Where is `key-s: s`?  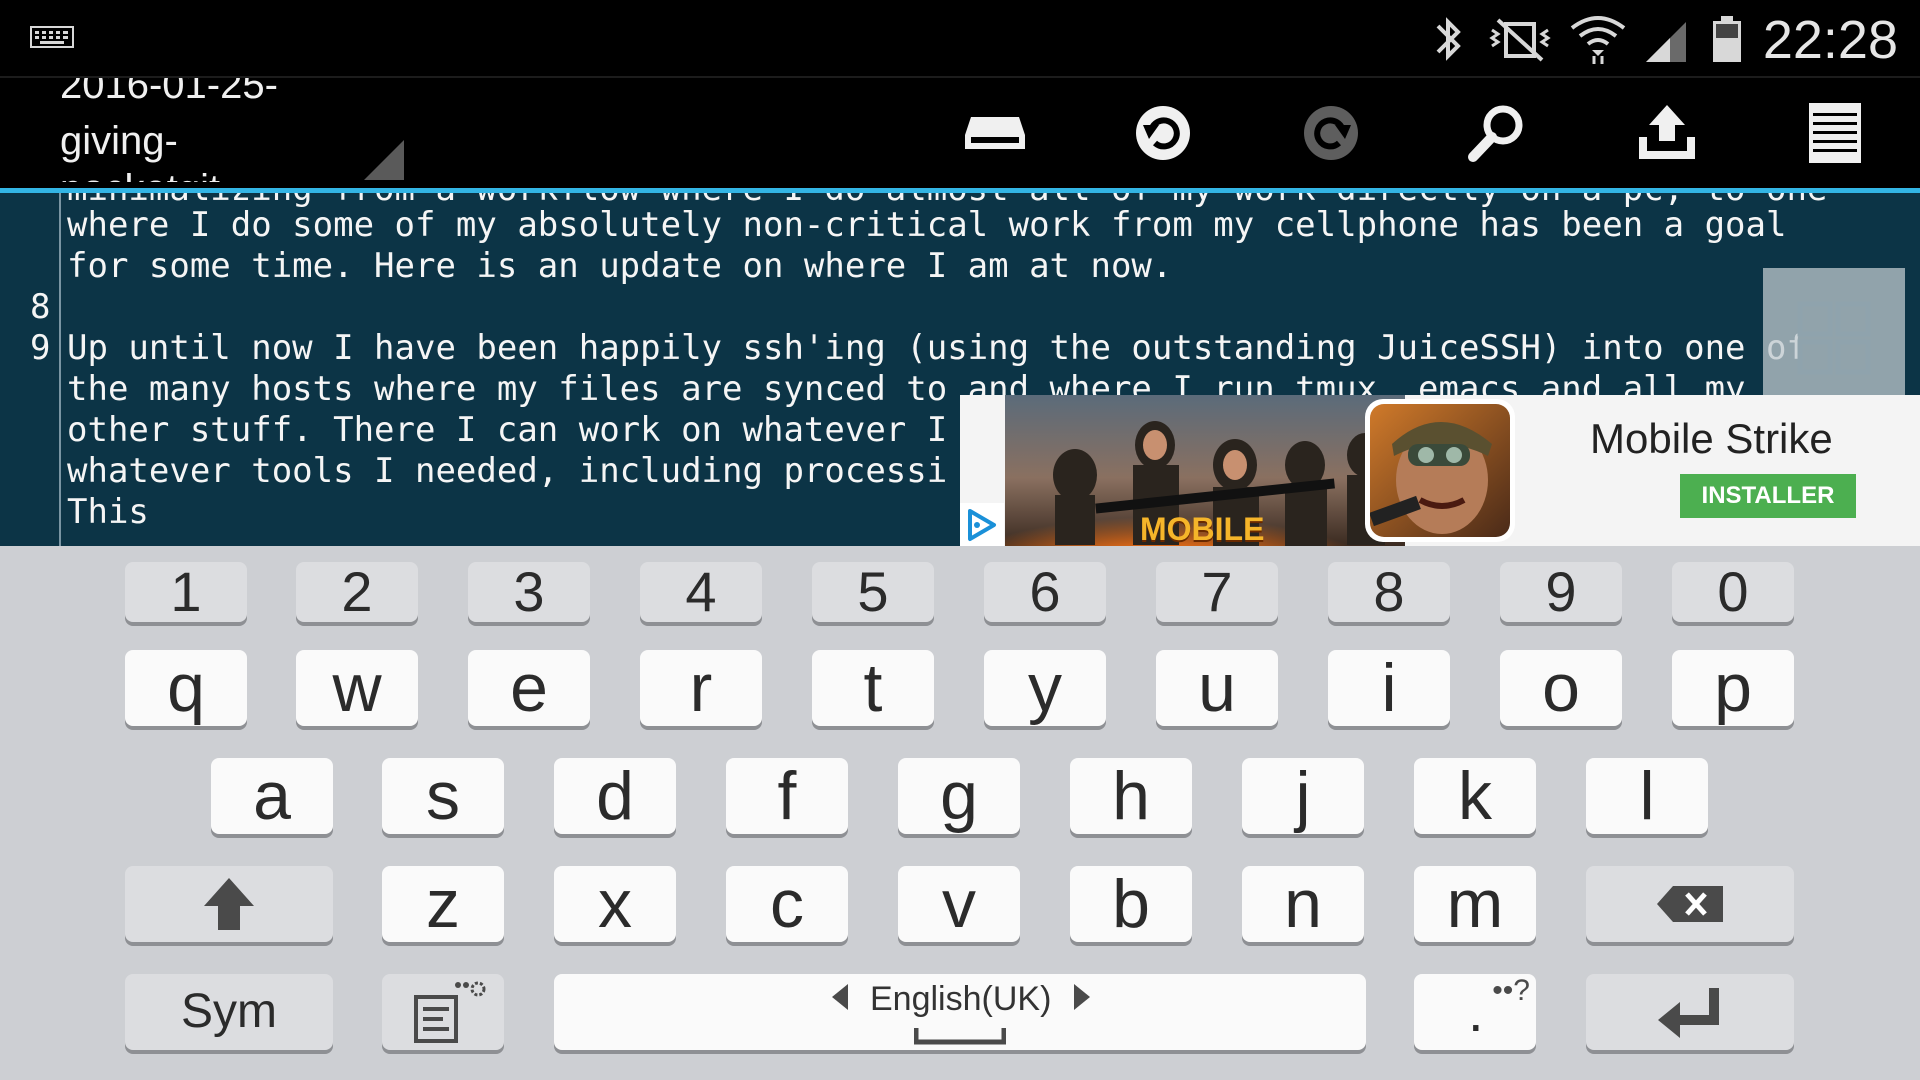
key-s: s is located at coordinates (443, 796).